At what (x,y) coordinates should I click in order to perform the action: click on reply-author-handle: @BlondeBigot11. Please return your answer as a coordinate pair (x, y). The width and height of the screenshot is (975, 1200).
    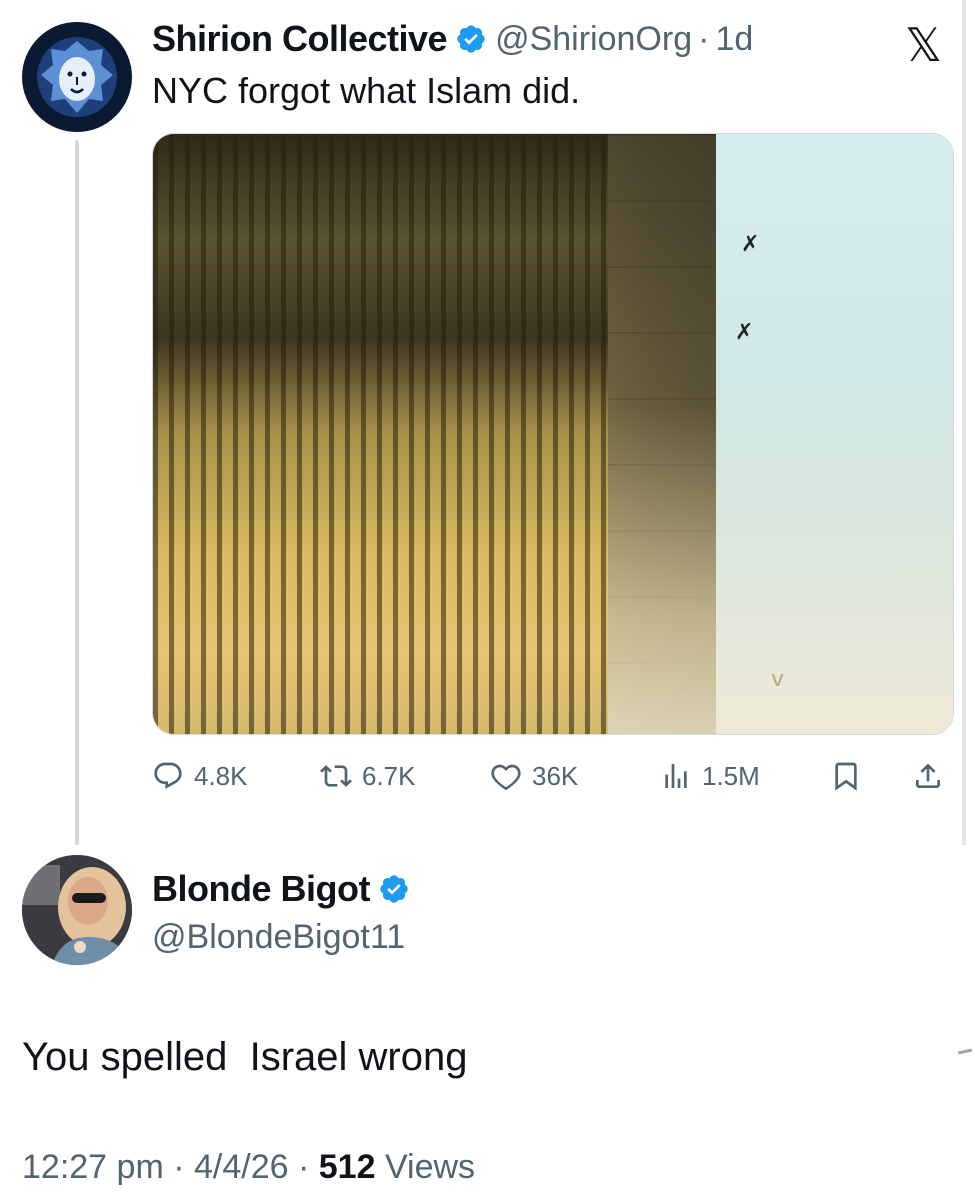
    Looking at the image, I should click on (278, 937).